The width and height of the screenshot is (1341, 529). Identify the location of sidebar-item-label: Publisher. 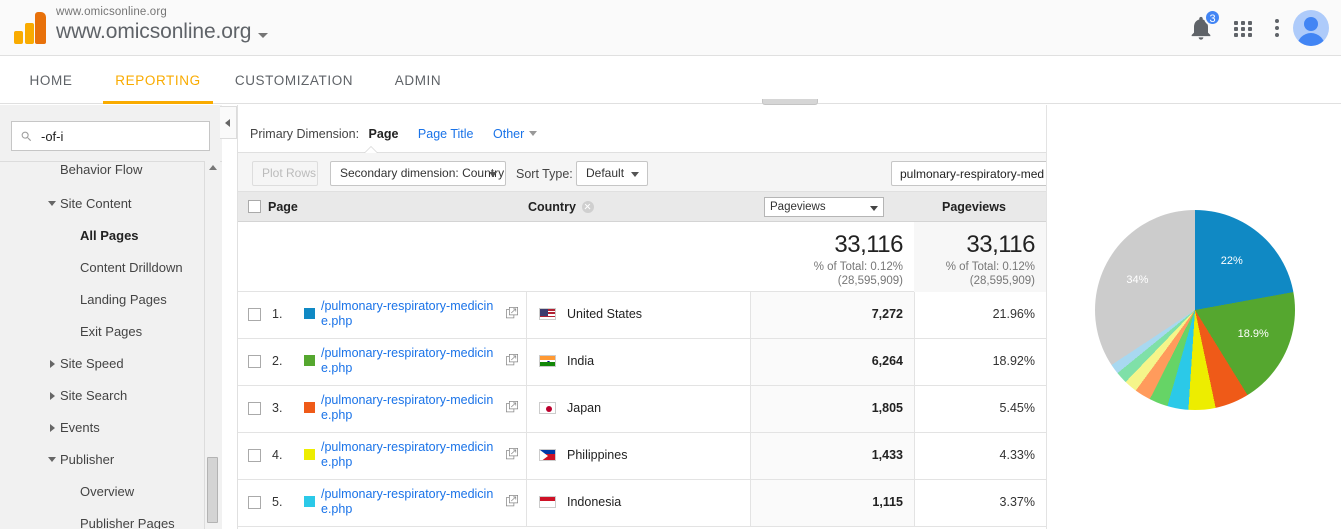
(87, 459).